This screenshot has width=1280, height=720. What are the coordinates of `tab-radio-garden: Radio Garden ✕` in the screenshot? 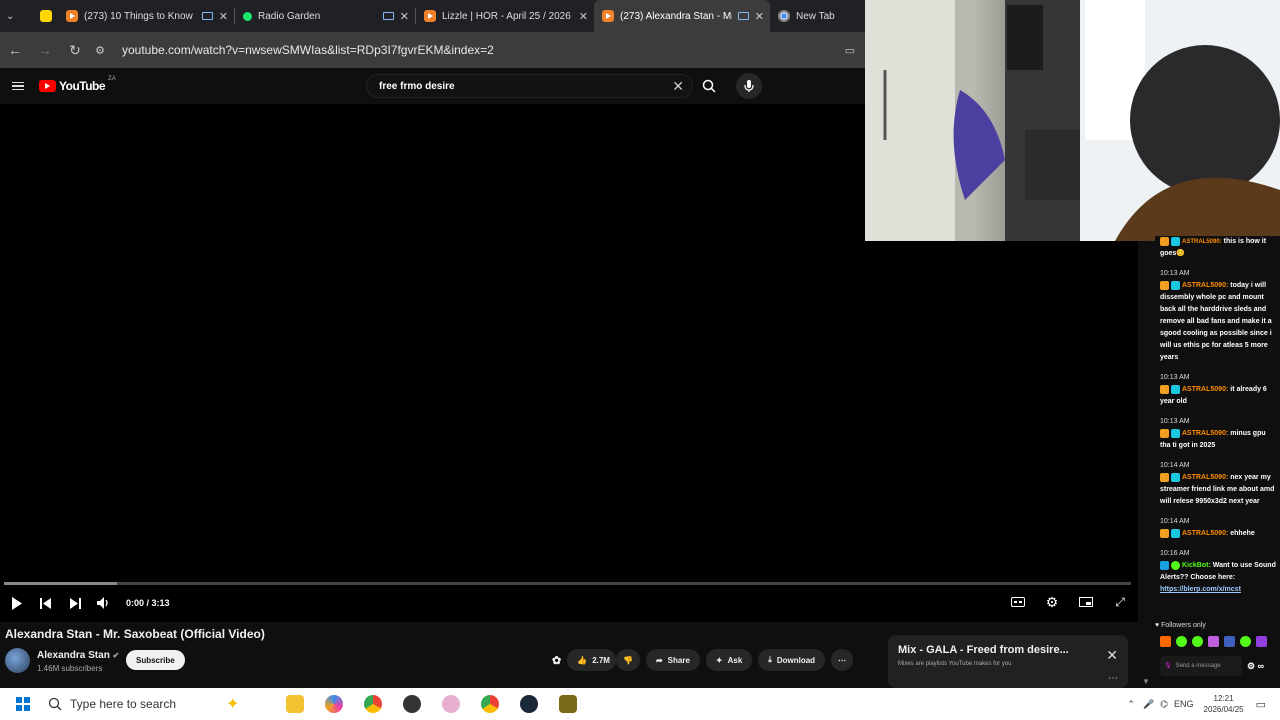 It's located at (325, 16).